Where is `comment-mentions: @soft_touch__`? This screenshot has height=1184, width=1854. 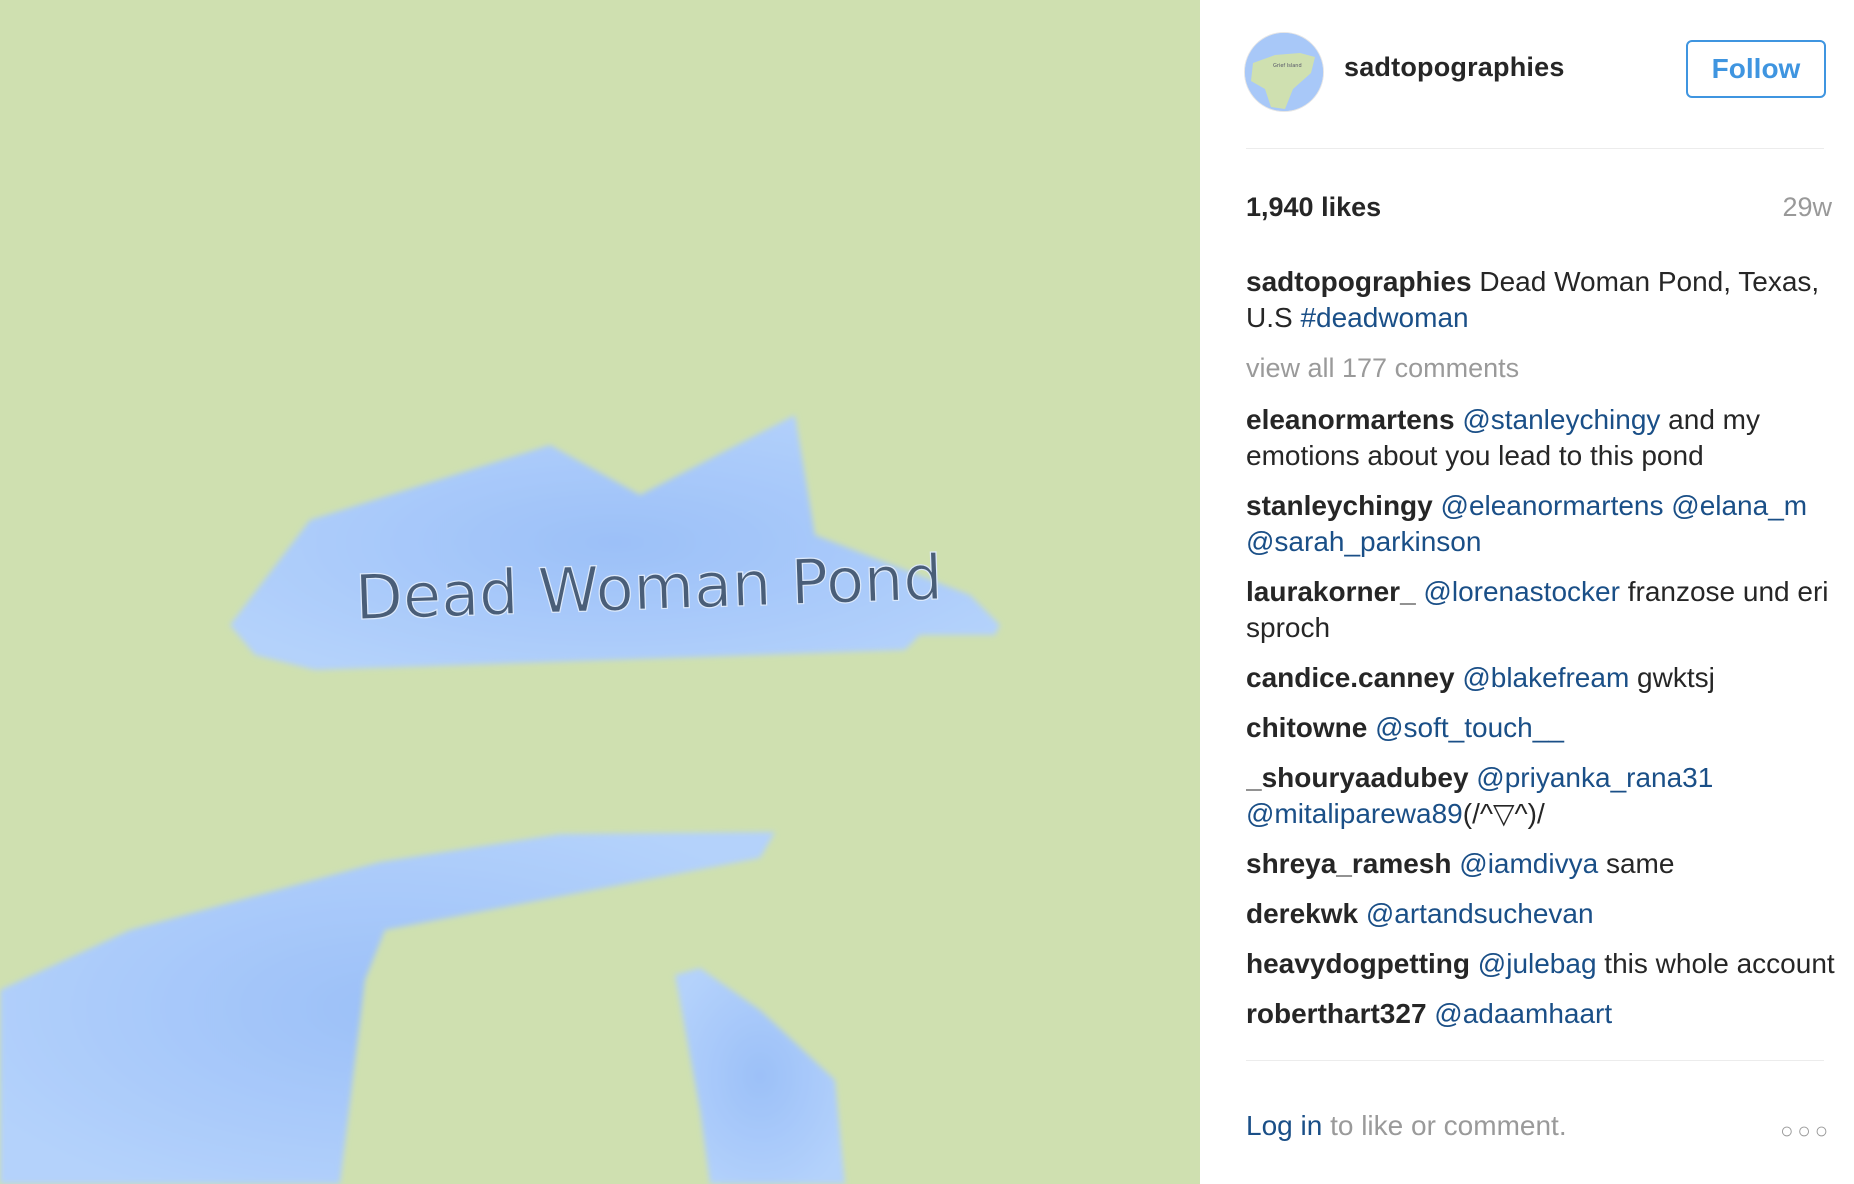
comment-mentions: @soft_touch__ is located at coordinates (1465, 727).